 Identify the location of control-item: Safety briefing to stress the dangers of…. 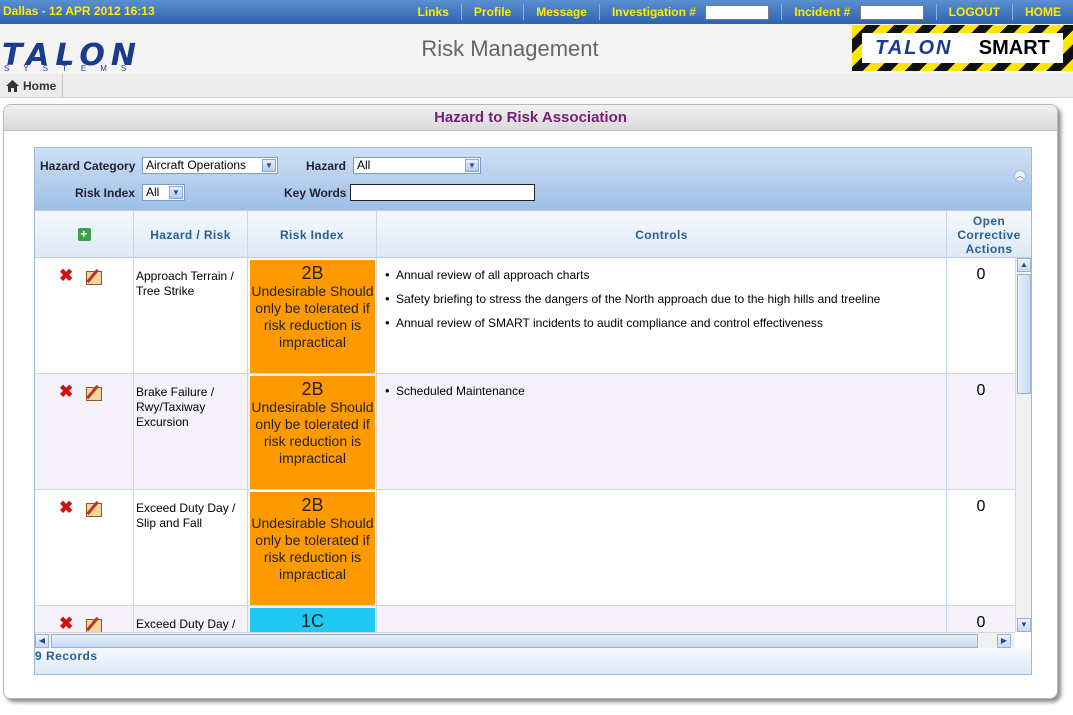
(665, 298).